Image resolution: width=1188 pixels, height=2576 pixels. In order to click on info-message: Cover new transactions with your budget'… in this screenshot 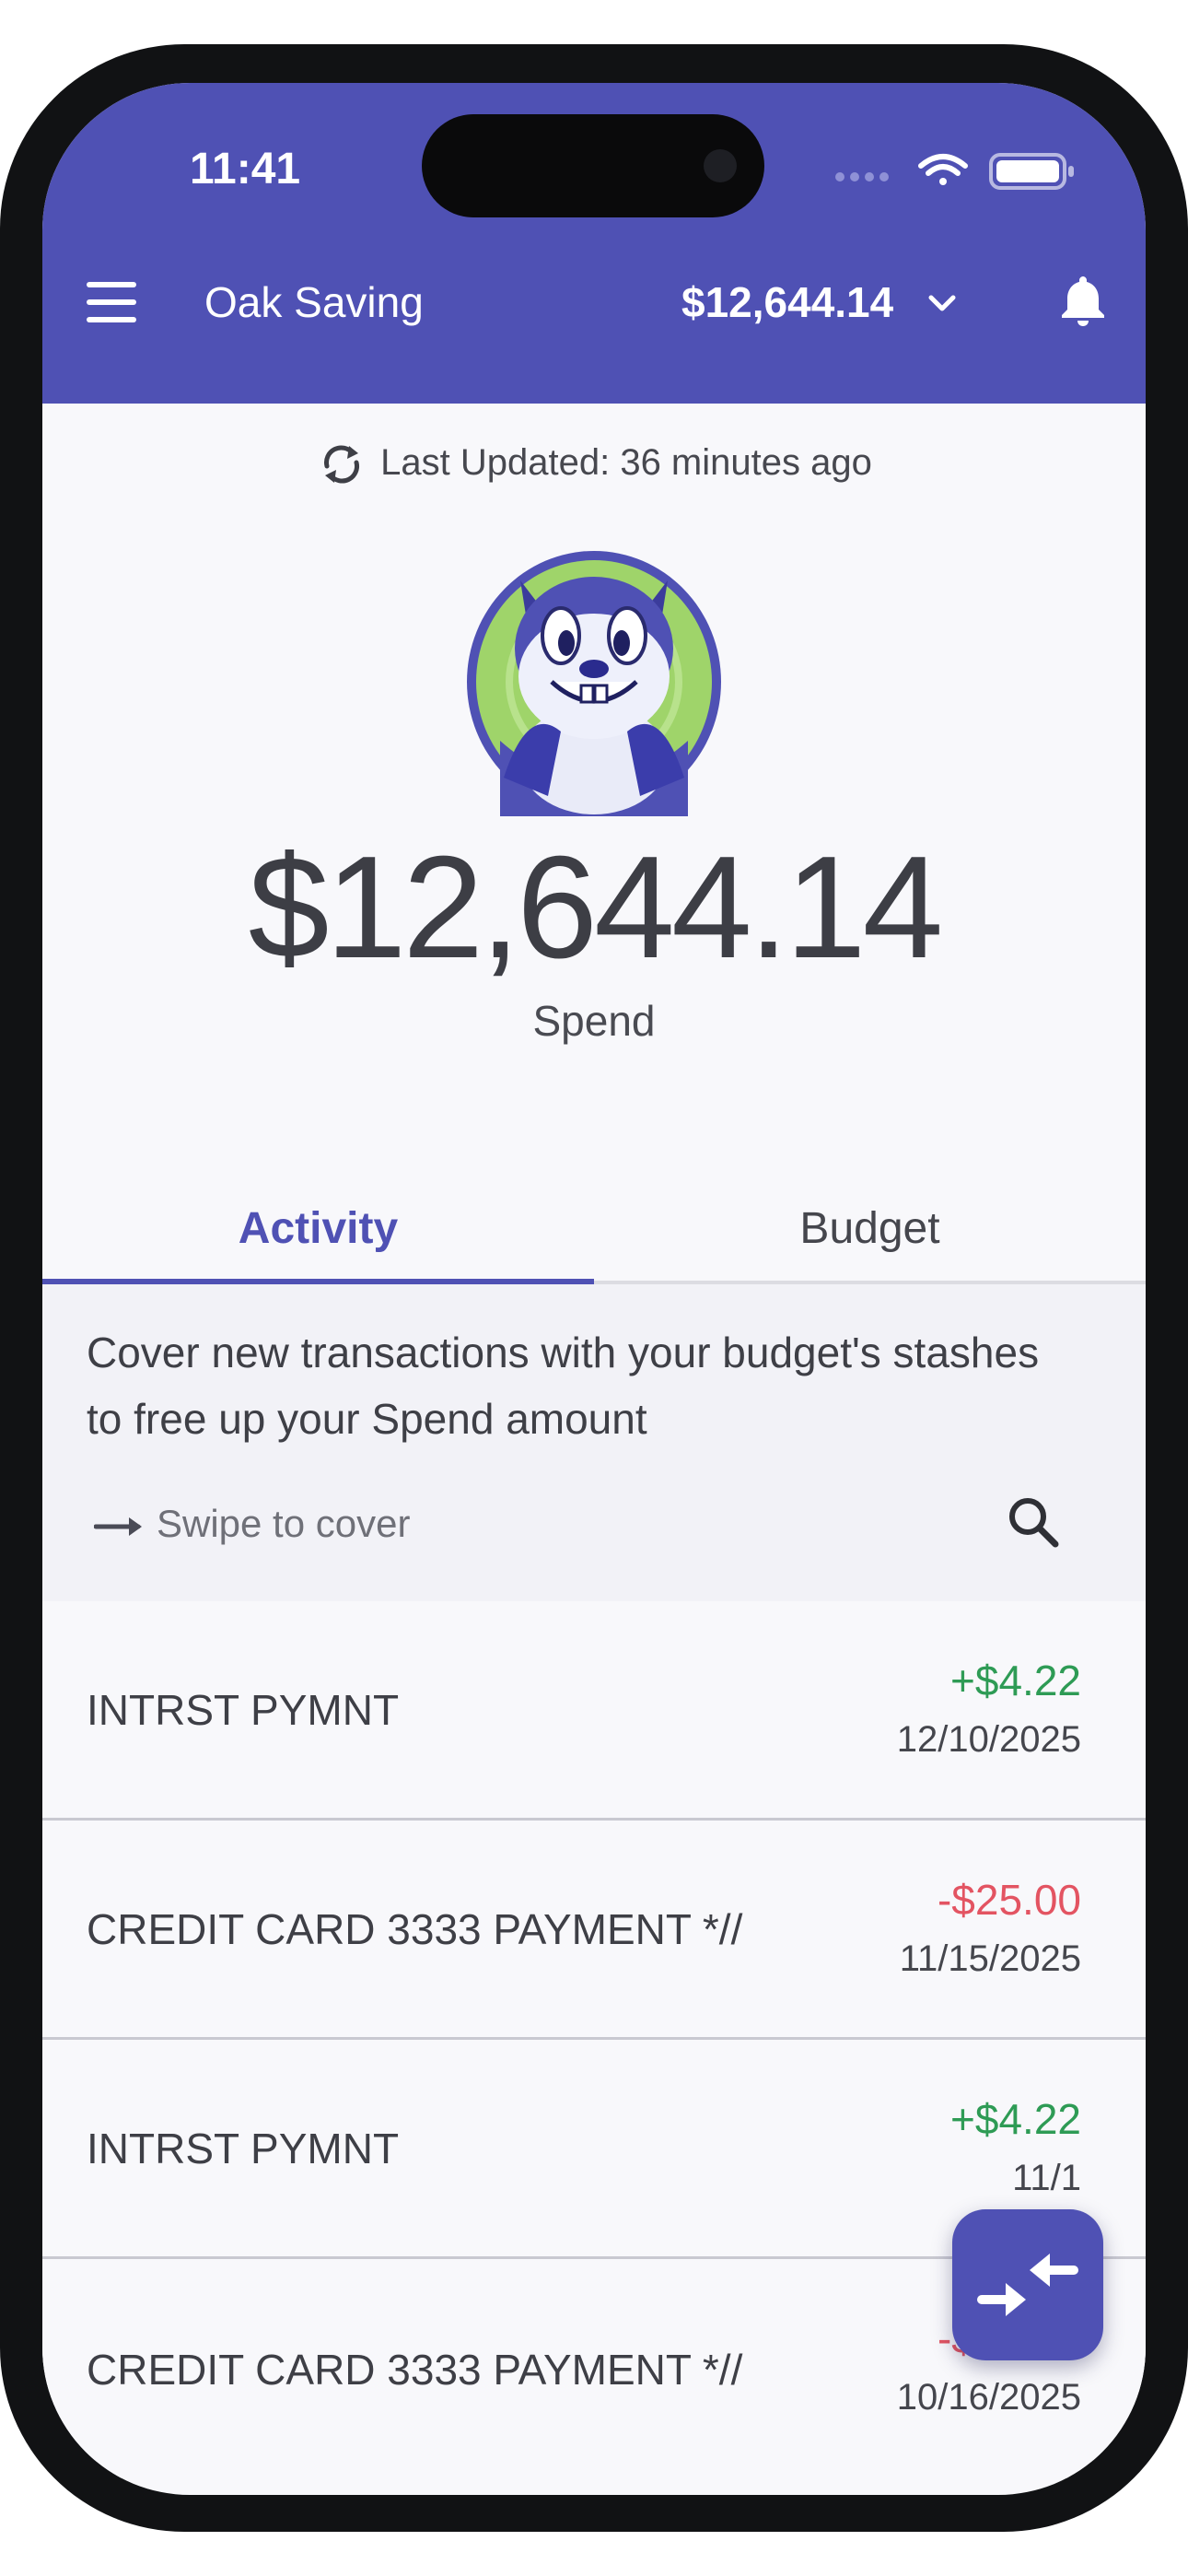, I will do `click(563, 1386)`.